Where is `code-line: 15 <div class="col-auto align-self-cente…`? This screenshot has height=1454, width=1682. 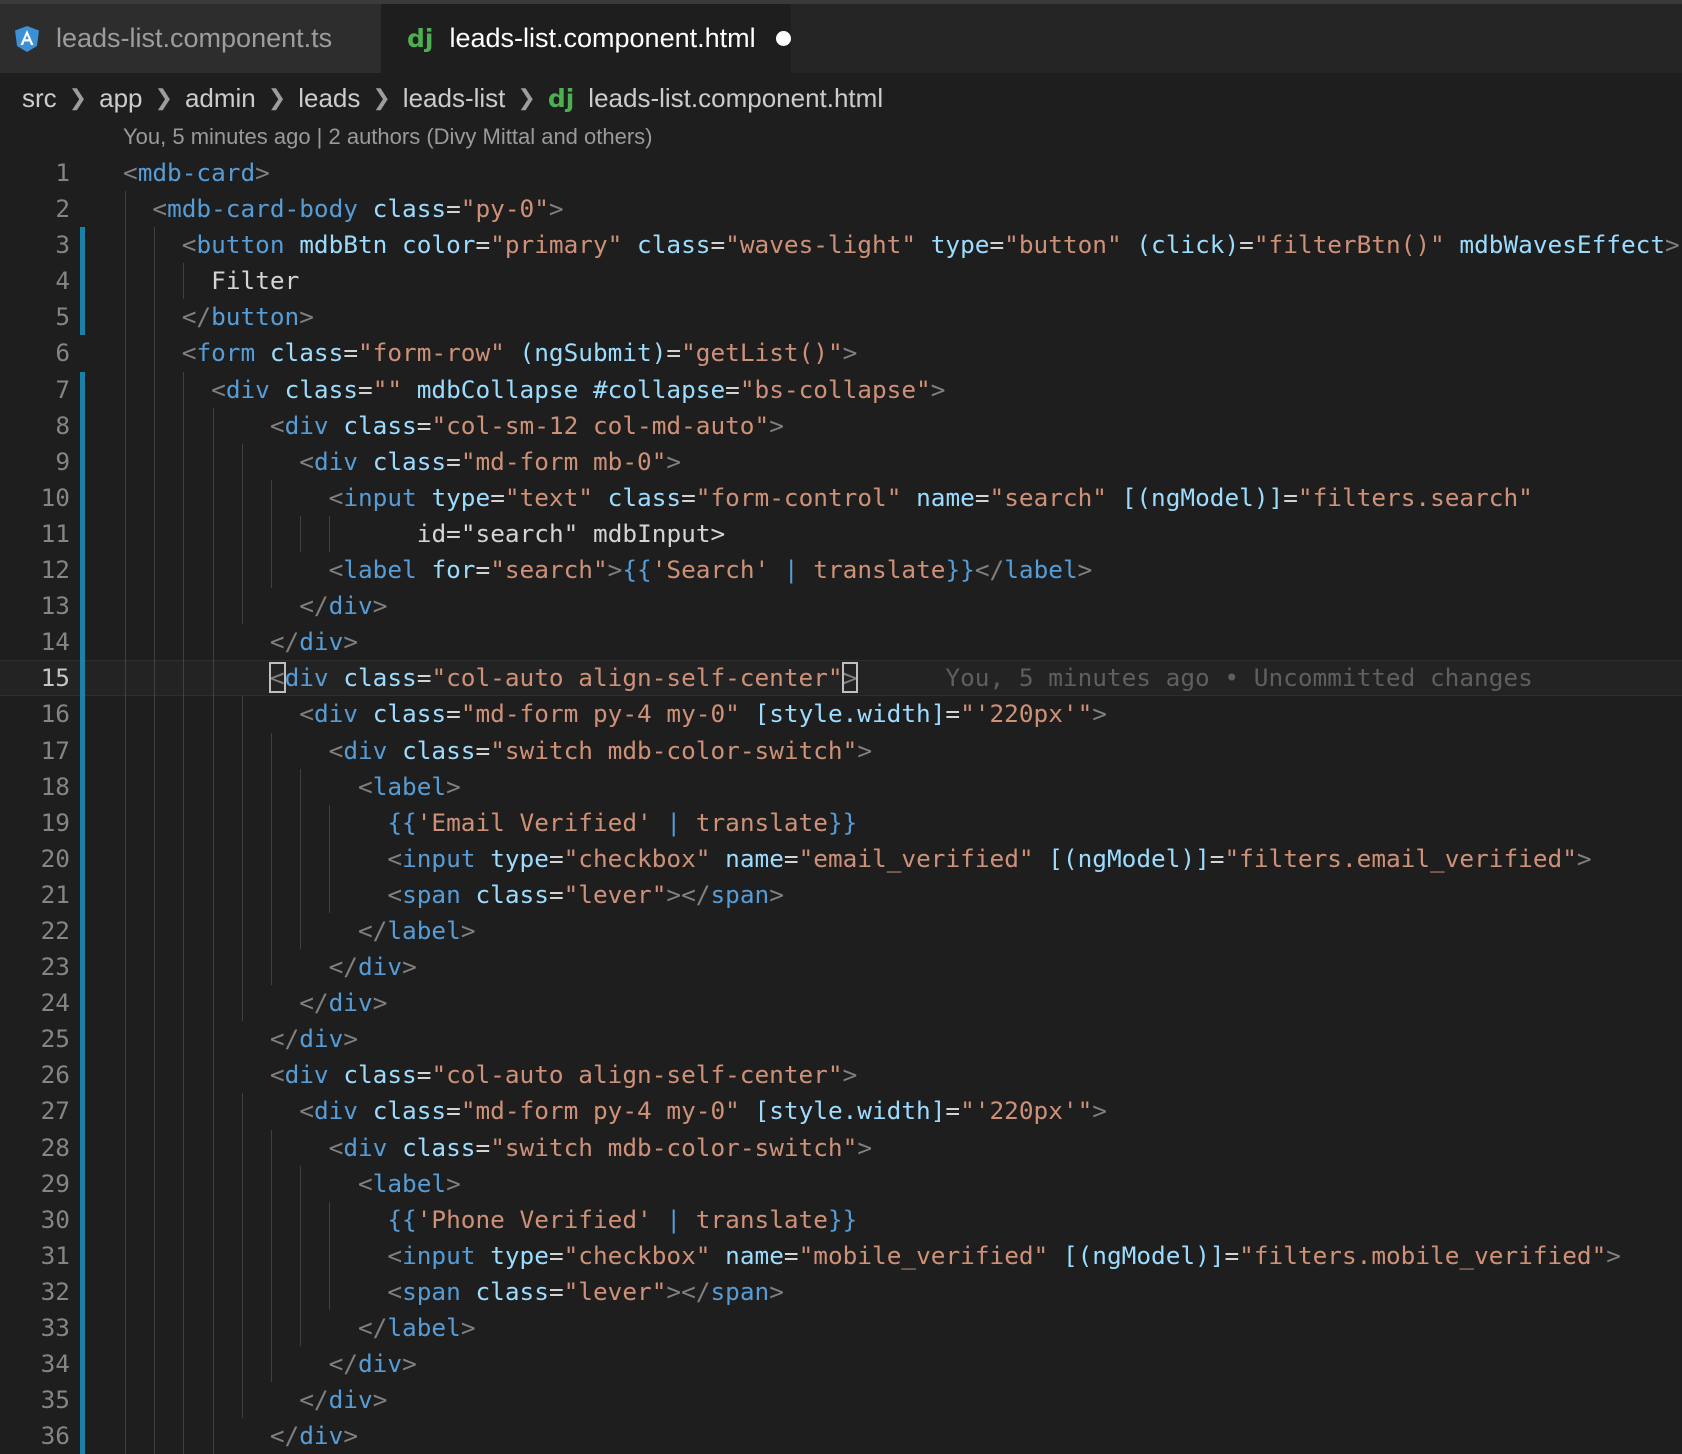 code-line: 15 <div class="col-auto align-self-cente… is located at coordinates (841, 678).